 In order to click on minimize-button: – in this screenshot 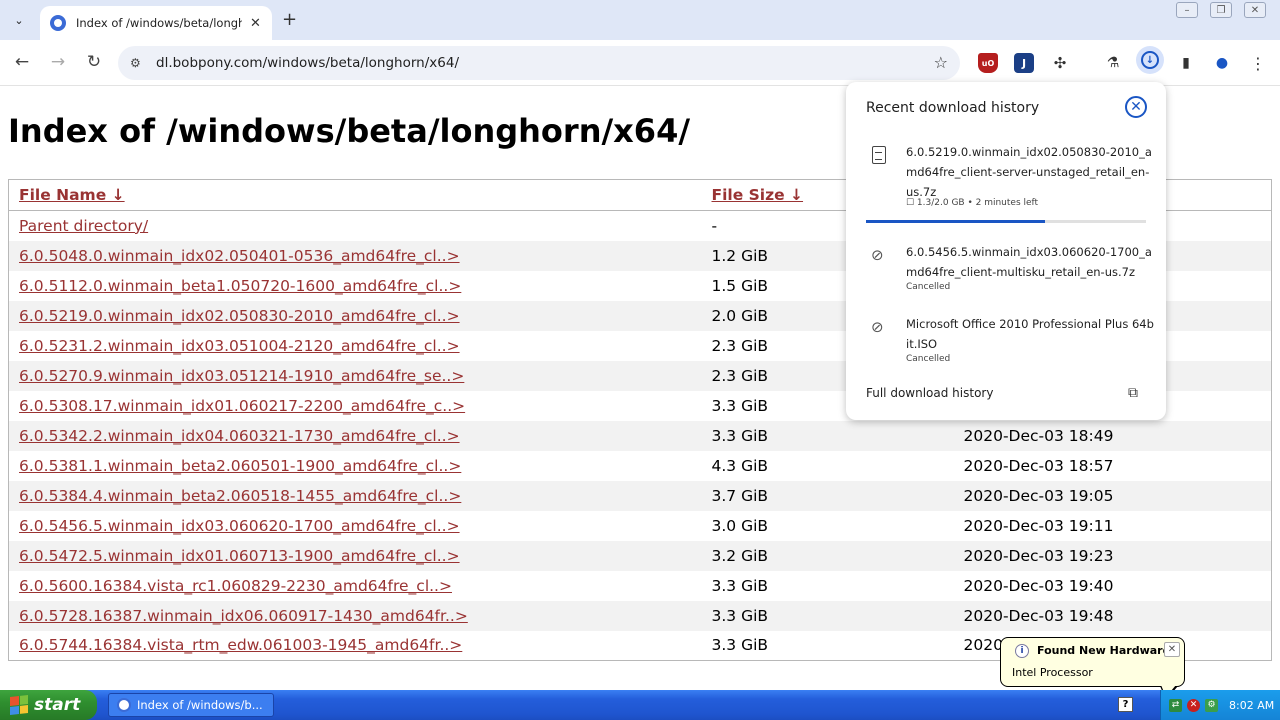, I will do `click(1187, 10)`.